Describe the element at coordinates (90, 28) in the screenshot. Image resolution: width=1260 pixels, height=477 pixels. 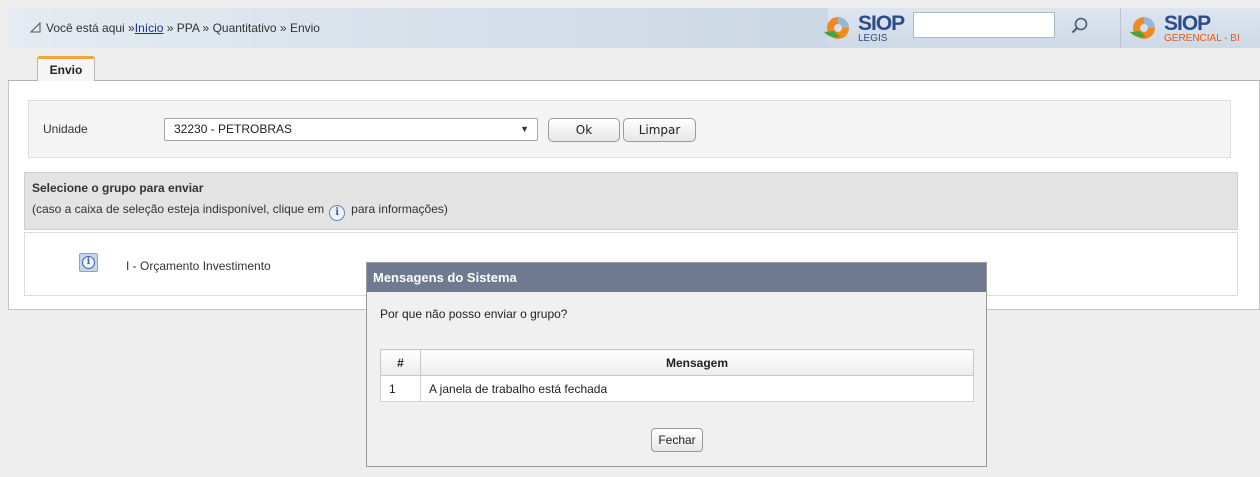
I see `breadcrumb-prefix: Você está aqui »` at that location.